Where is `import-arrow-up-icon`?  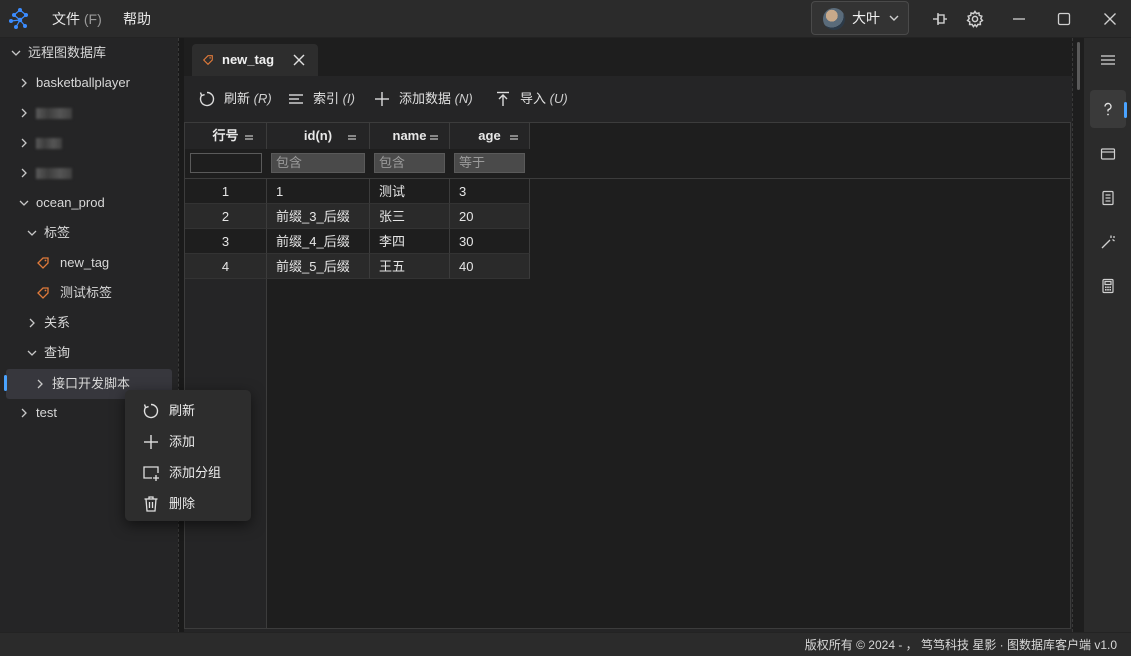
import-arrow-up-icon is located at coordinates (503, 98).